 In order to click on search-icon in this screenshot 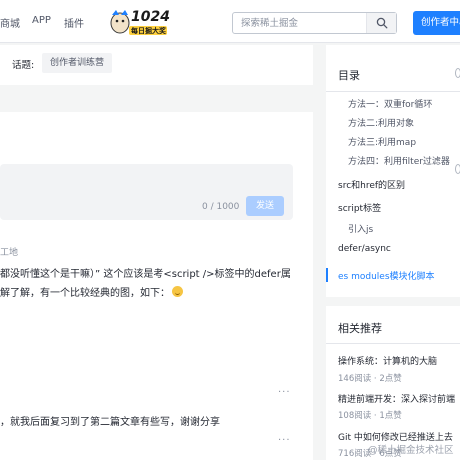, I will do `click(381, 23)`.